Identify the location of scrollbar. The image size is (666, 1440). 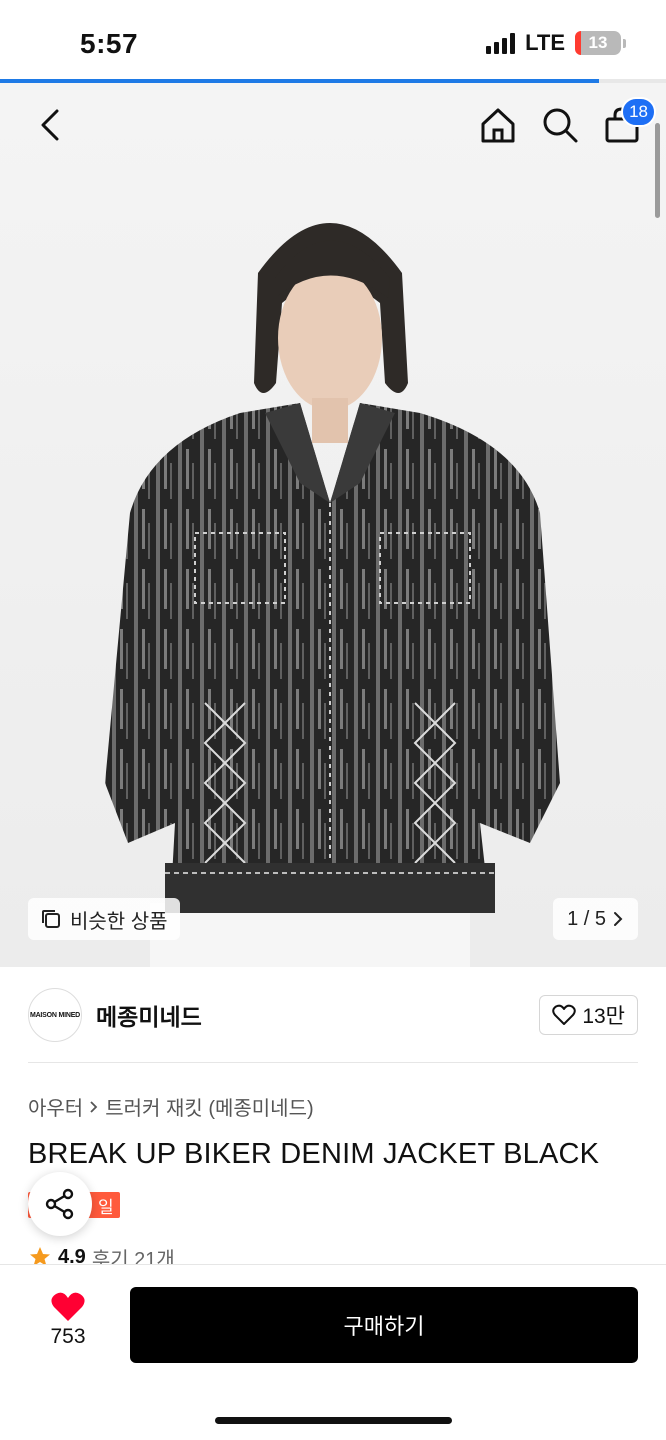
(657, 170).